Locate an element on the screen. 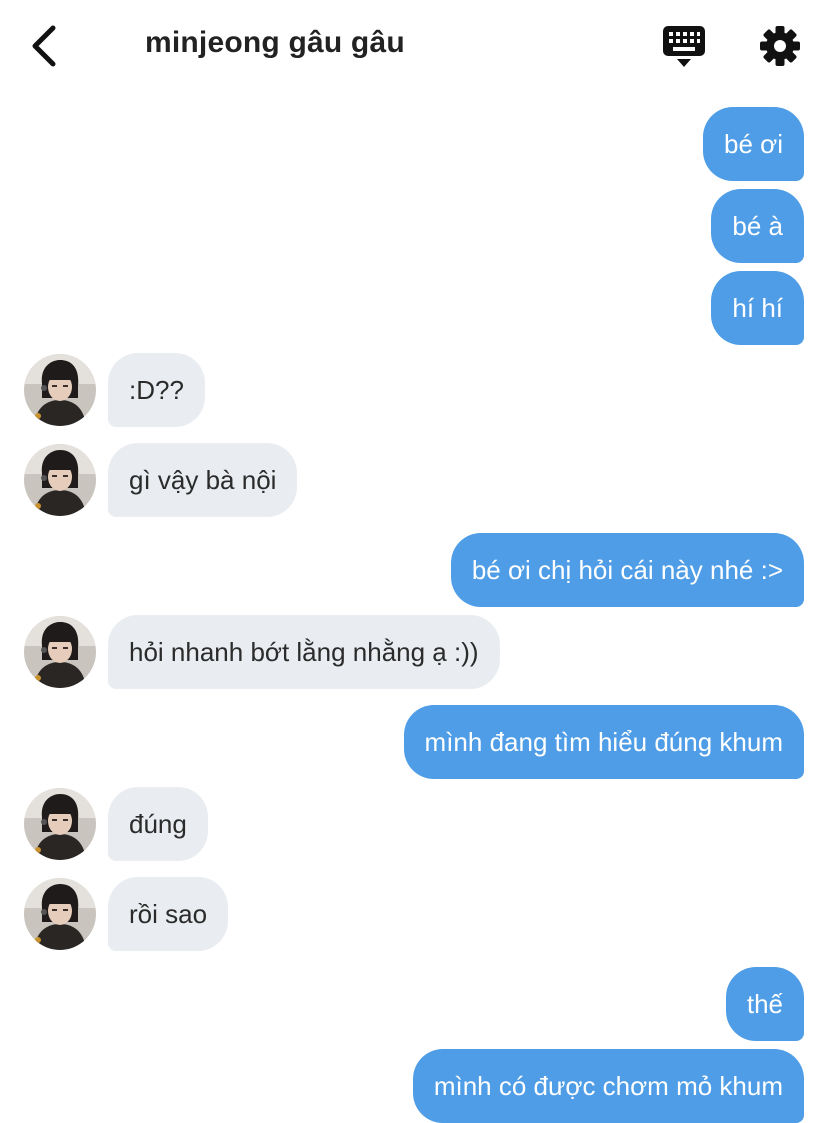 This screenshot has width=828, height=1123. back-button is located at coordinates (46, 46).